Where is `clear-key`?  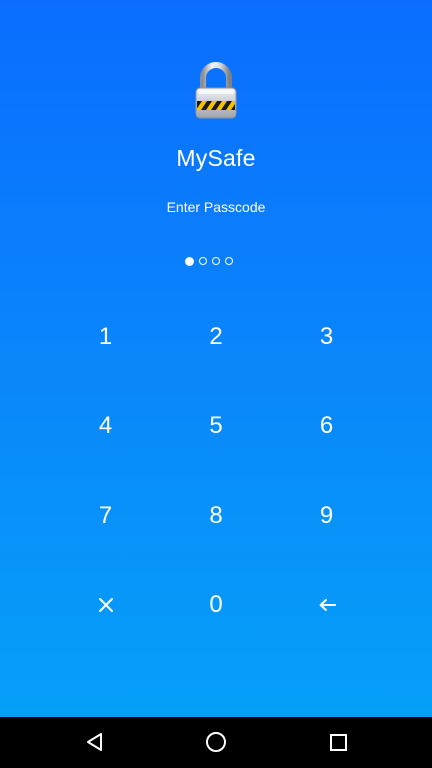
clear-key is located at coordinates (105, 606).